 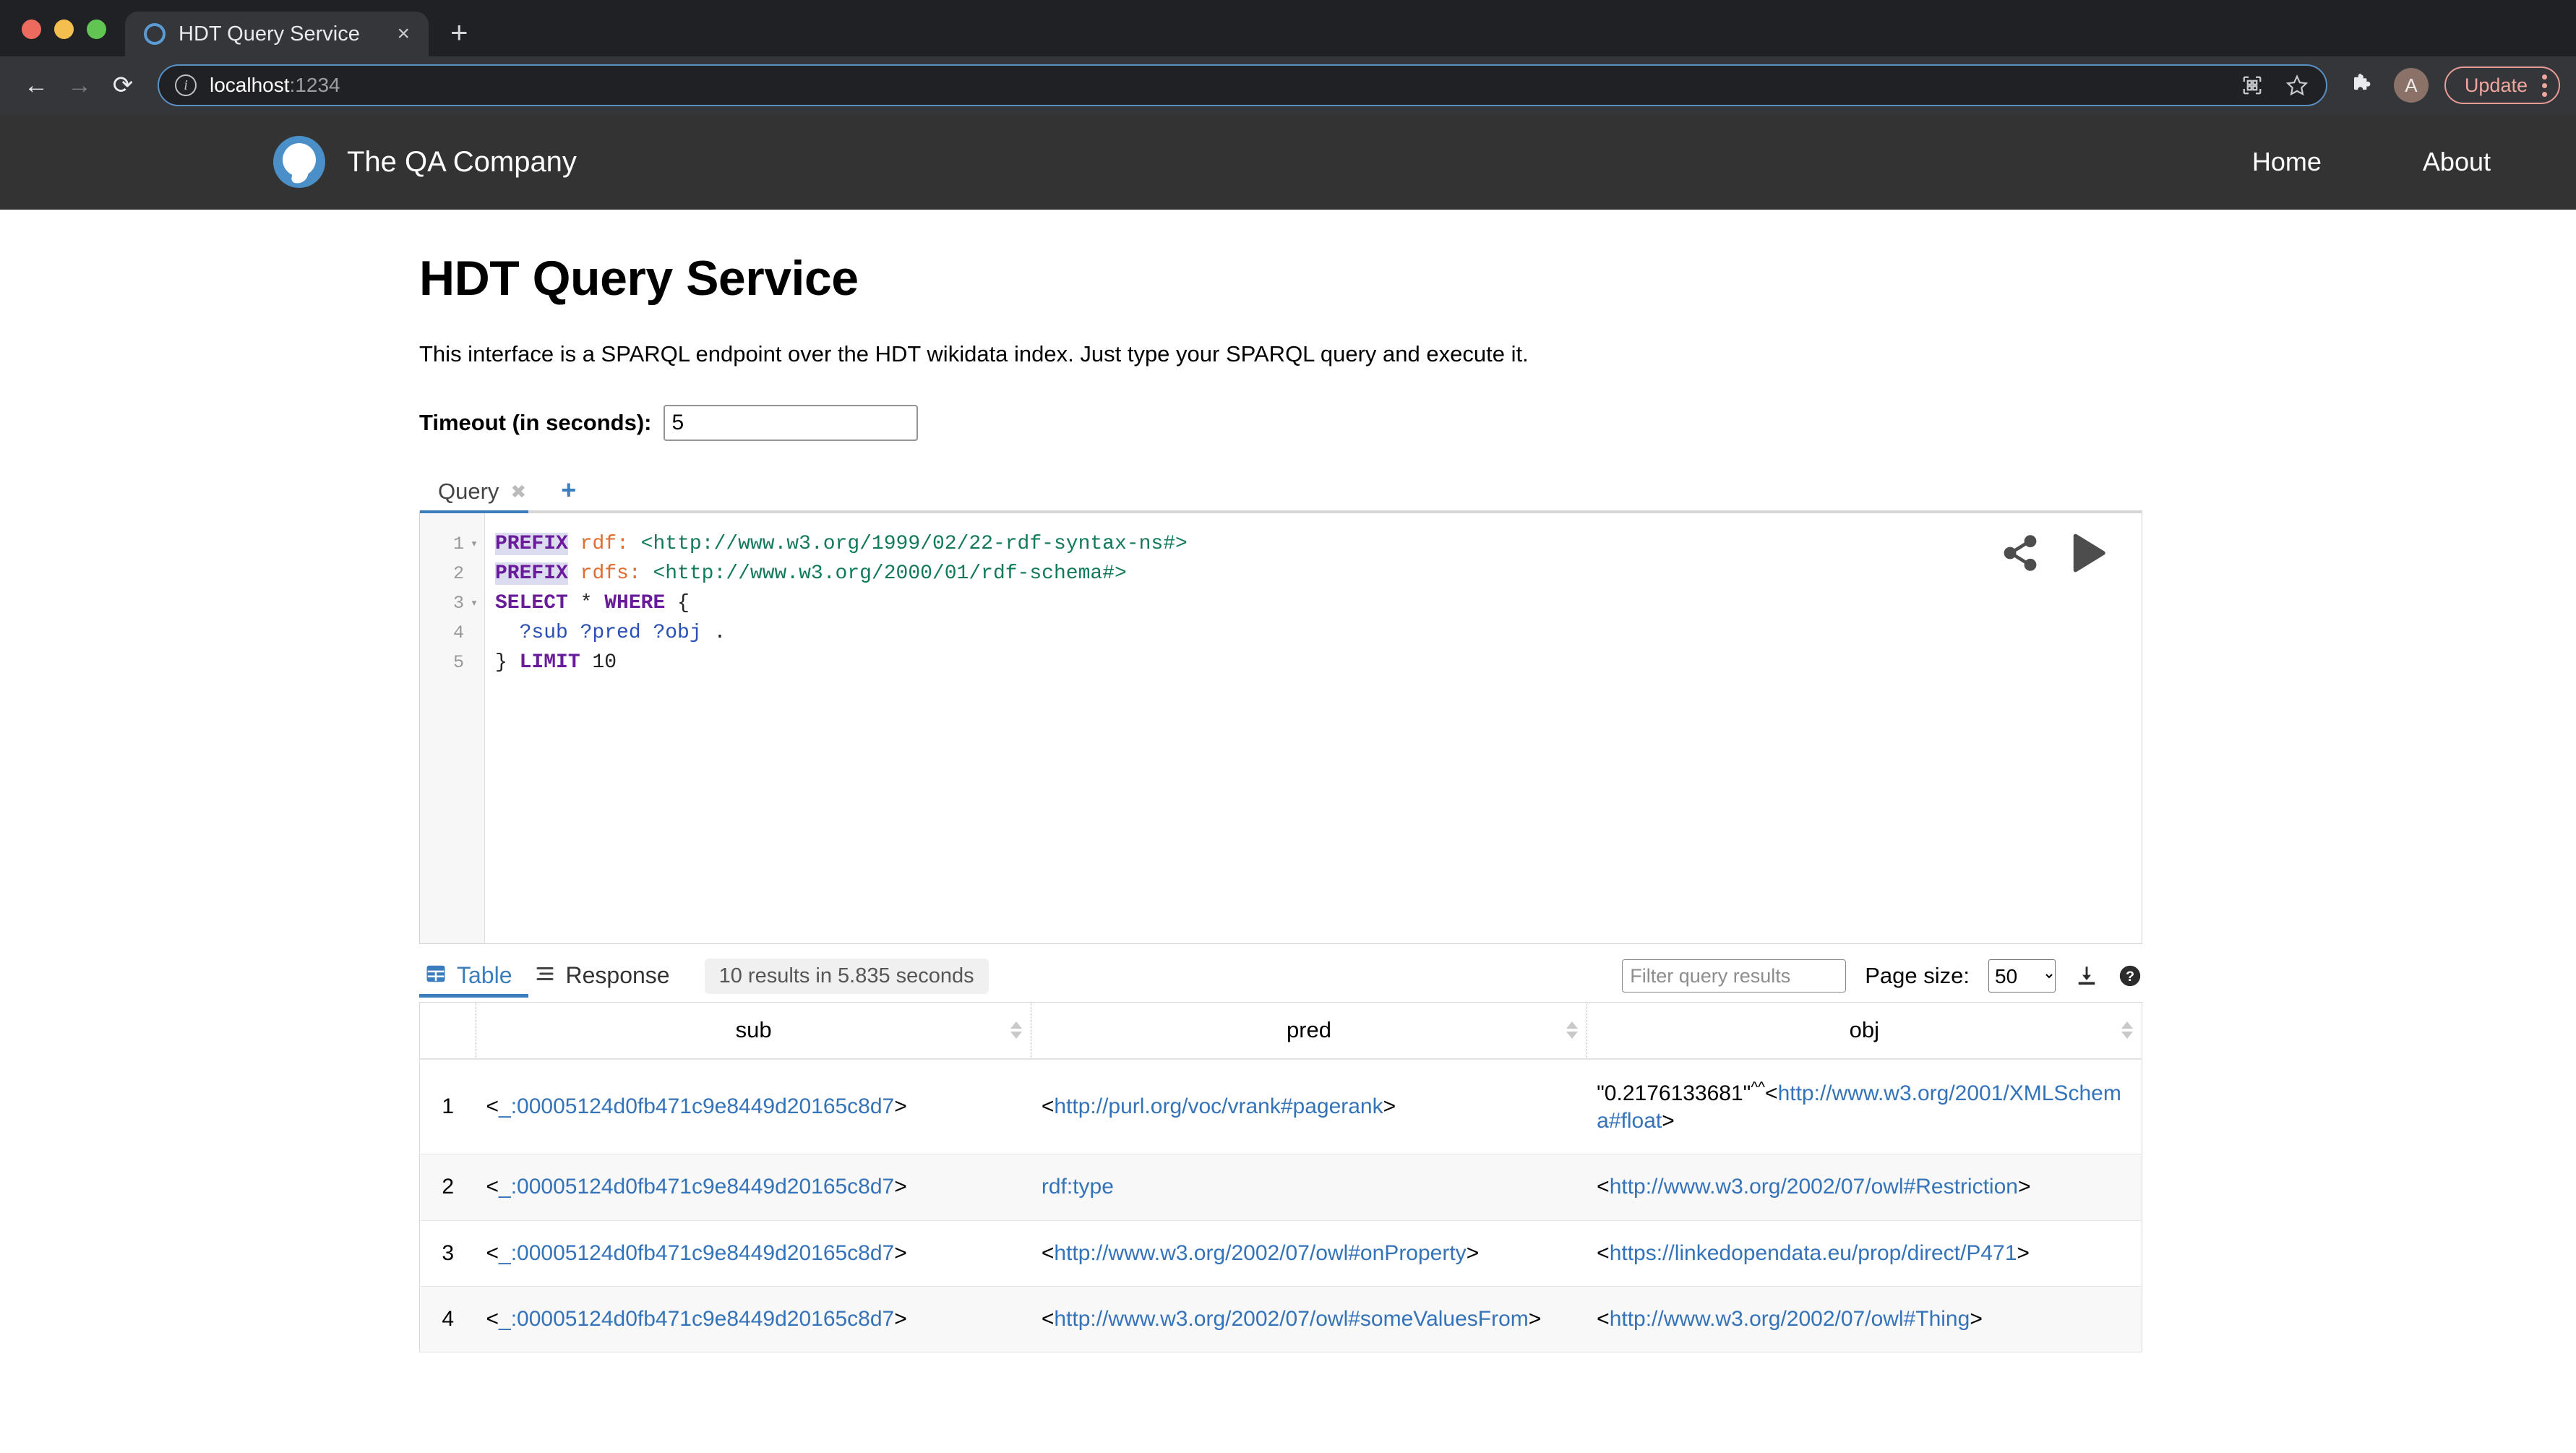 I want to click on close-tab-icon: ×, so click(x=403, y=34).